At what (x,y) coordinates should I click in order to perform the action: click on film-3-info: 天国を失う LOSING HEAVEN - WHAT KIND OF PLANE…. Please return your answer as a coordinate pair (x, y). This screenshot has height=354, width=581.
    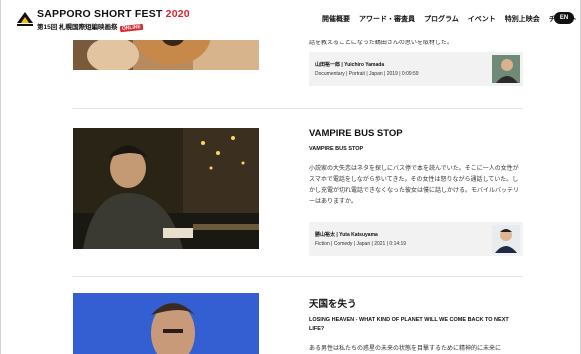
    Looking at the image, I should click on (416, 325).